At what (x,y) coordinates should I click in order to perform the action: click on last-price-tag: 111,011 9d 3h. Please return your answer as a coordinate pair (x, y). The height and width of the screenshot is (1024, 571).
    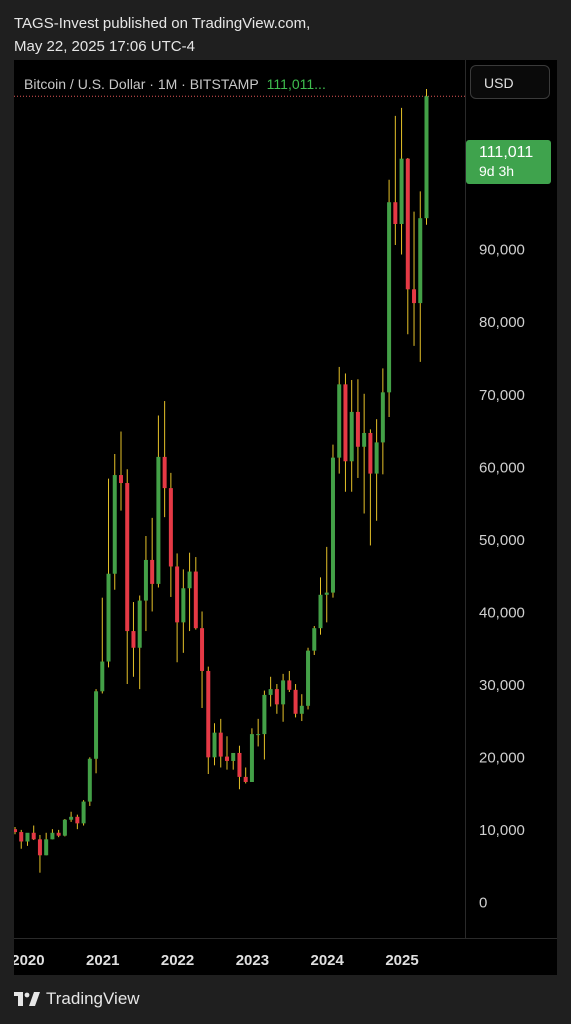
    Looking at the image, I should click on (508, 162).